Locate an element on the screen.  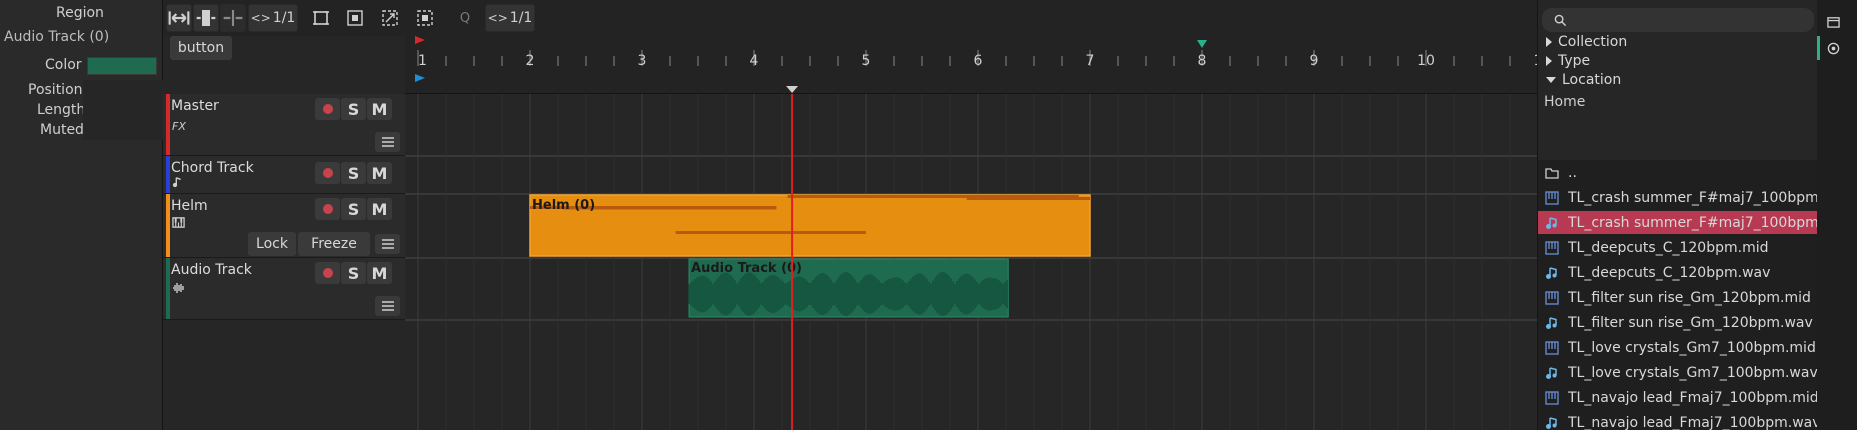
record-icon is located at coordinates (327, 173).